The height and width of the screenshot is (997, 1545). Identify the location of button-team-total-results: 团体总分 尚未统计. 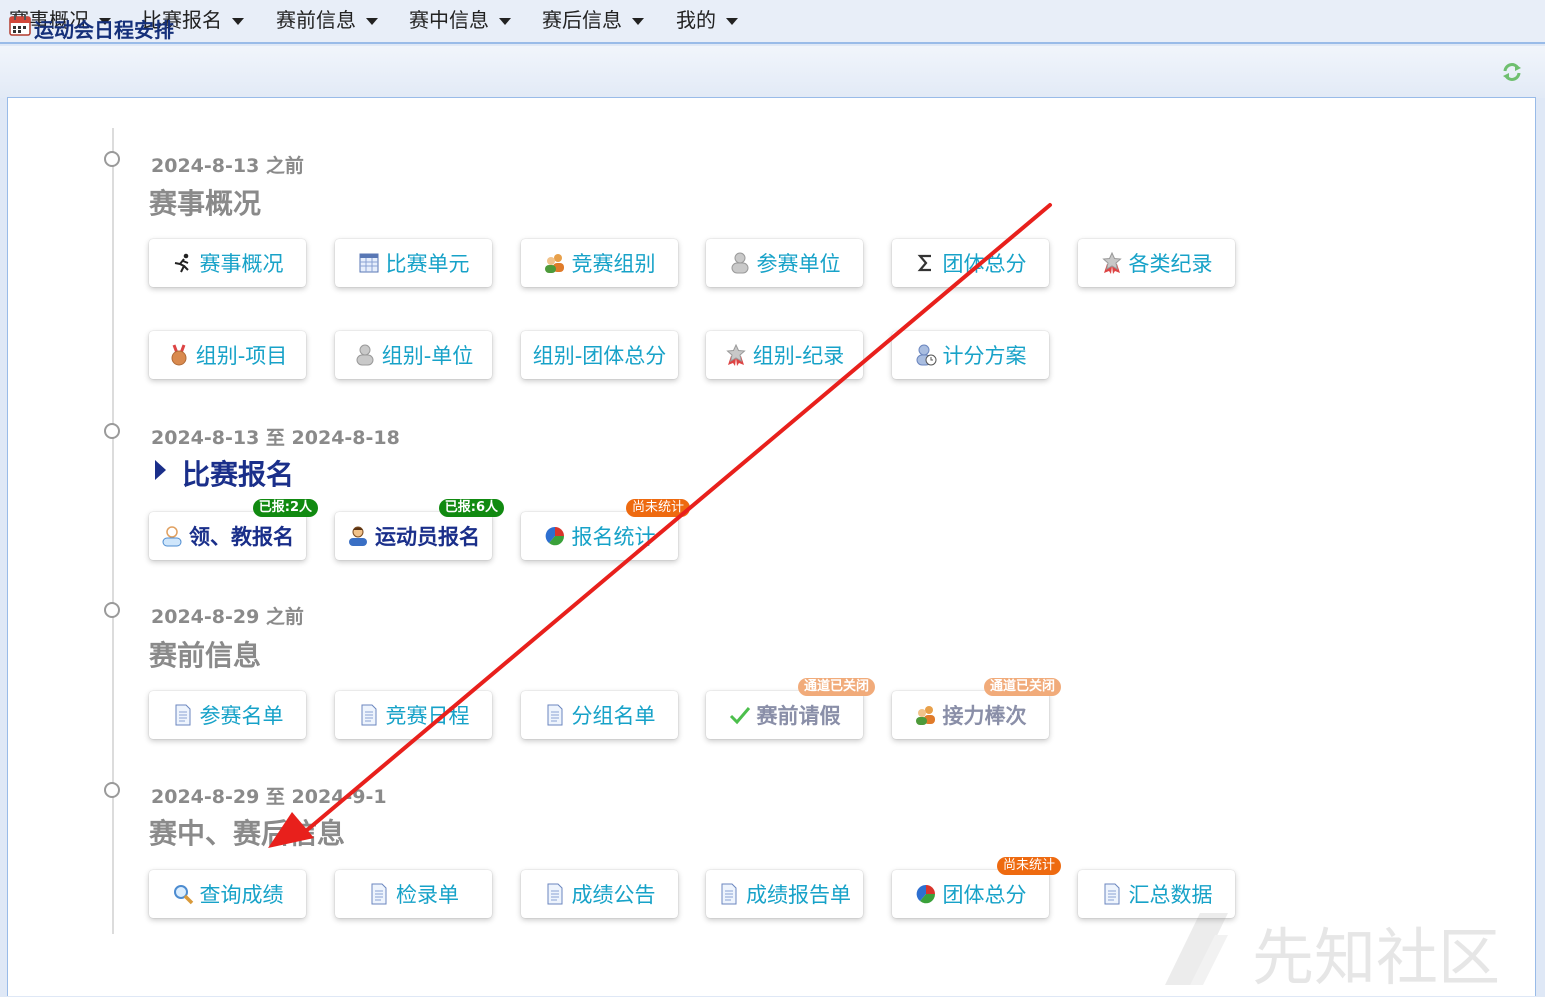
(976, 887).